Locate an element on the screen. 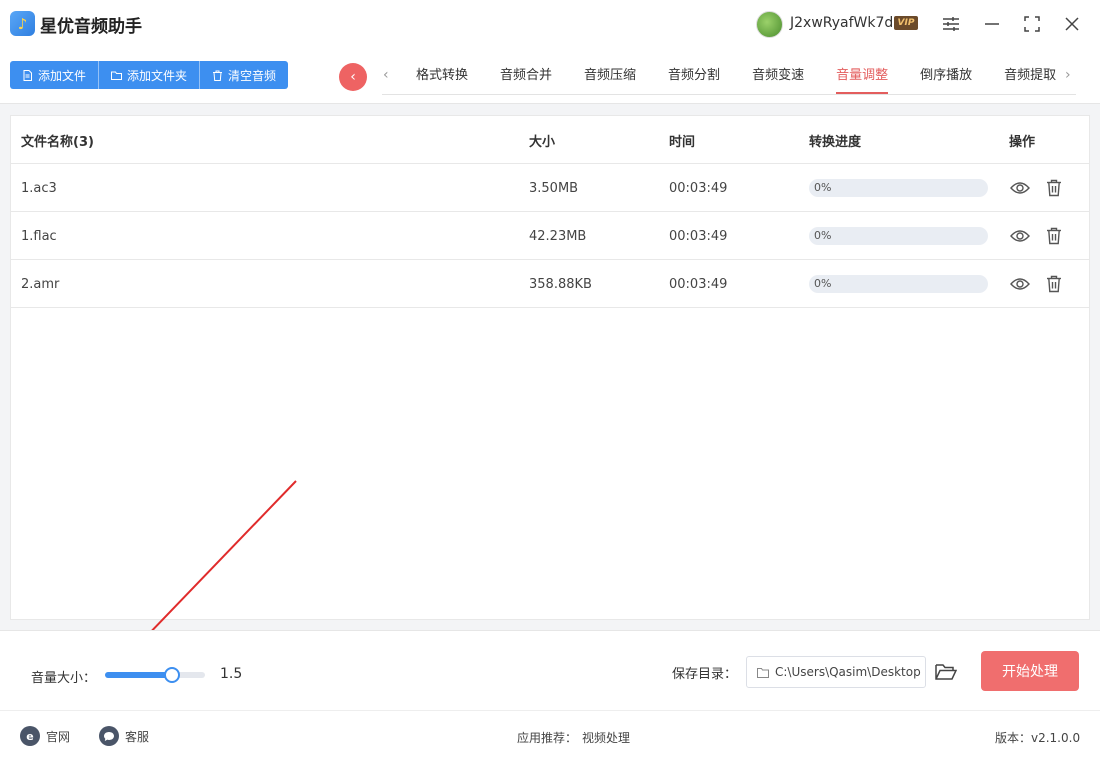  volume-value: 1.5 is located at coordinates (231, 674).